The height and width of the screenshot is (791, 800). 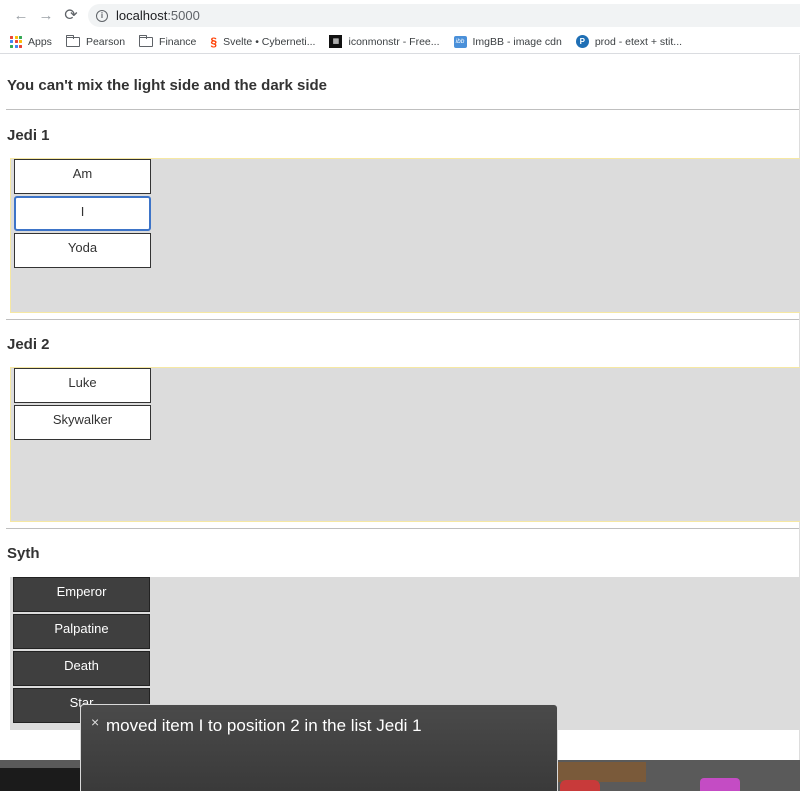 I want to click on browser-toolbar: ← → ⟳ i localhost:5000, so click(x=400, y=15).